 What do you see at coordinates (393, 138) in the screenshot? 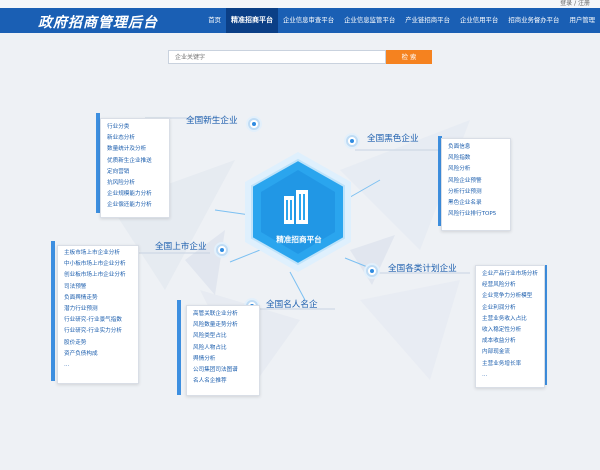
I see `category-title-black: 全国黑色企业` at bounding box center [393, 138].